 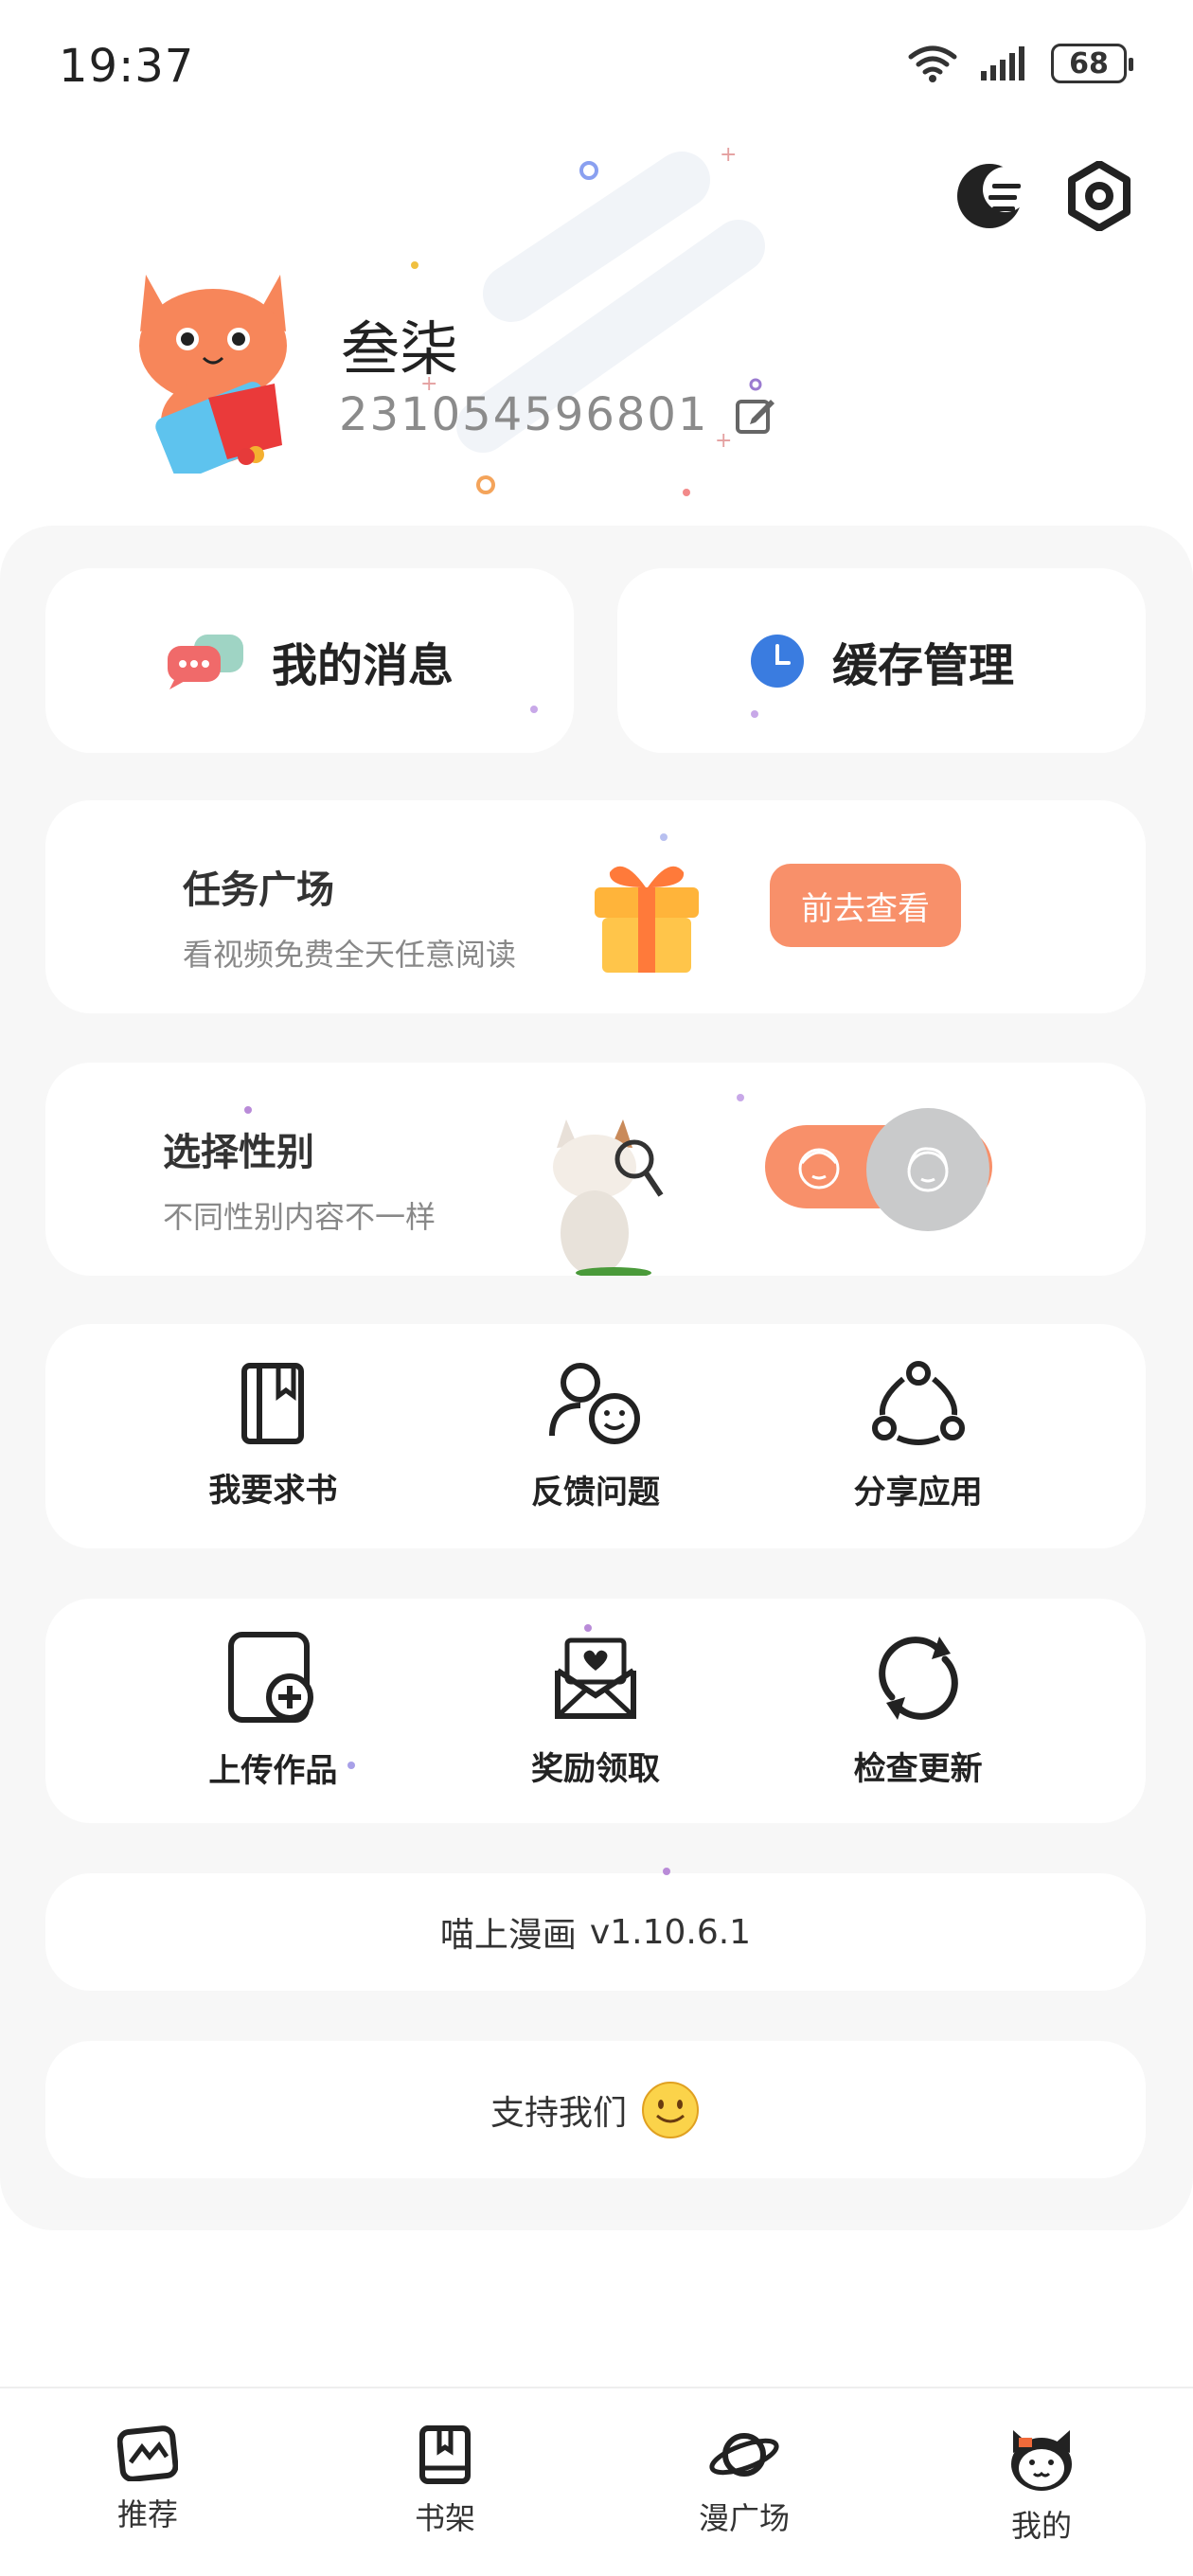 I want to click on header-decoration: + + +, so click(x=588, y=319).